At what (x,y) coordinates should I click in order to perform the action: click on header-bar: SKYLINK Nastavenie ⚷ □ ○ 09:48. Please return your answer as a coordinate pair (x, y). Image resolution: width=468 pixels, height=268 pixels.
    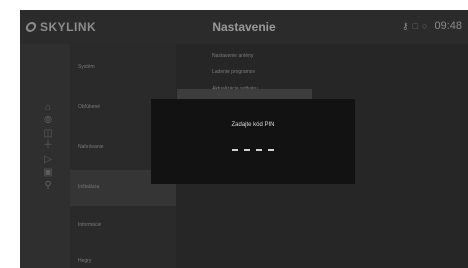
    Looking at the image, I should click on (244, 27).